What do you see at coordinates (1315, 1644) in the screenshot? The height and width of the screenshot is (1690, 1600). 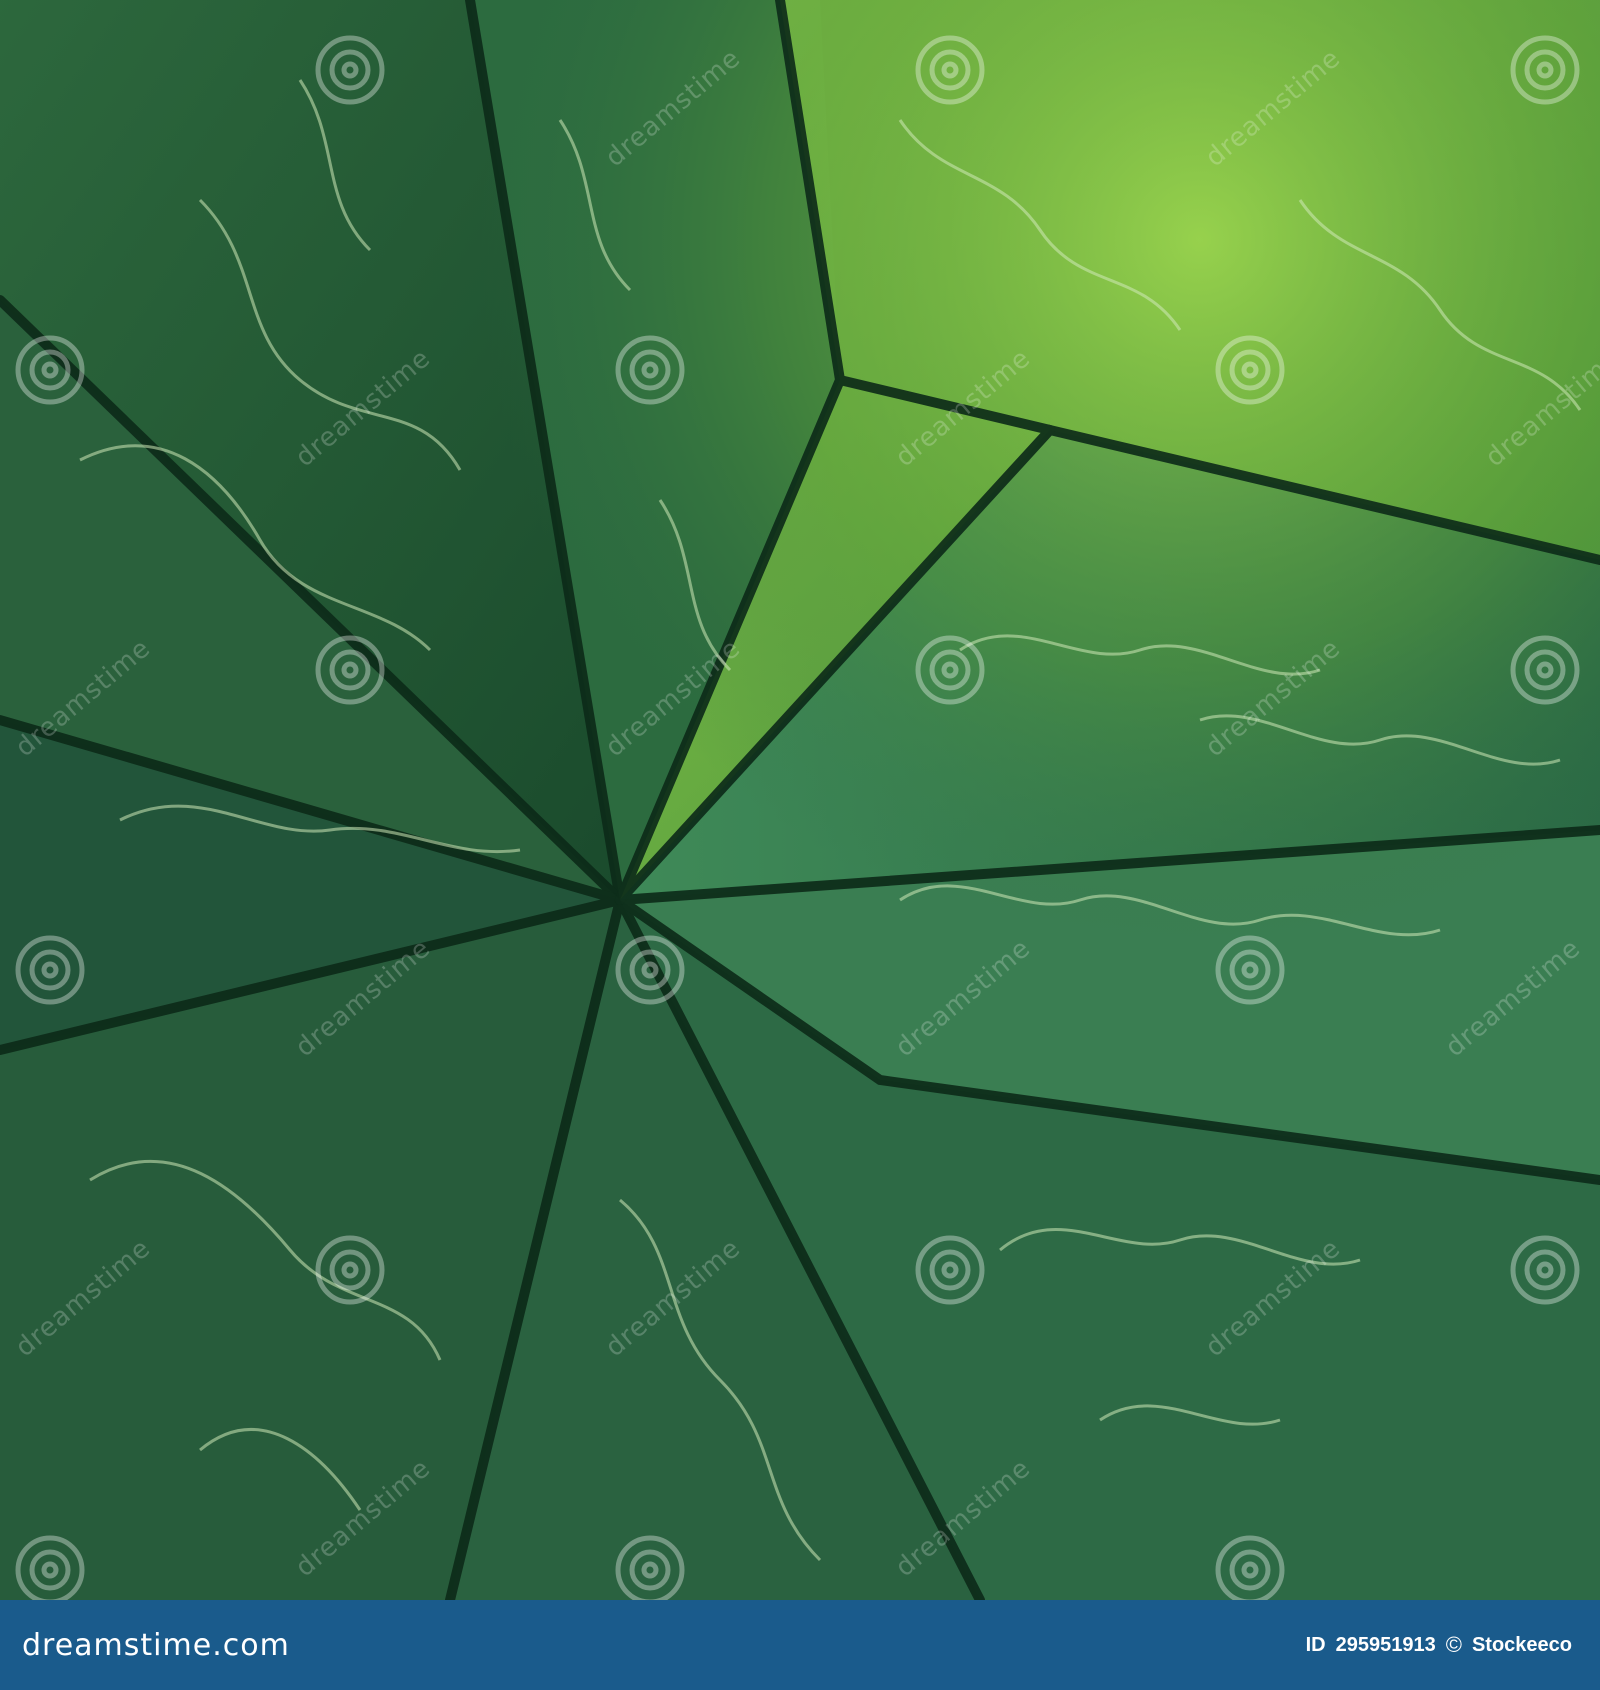 I see `id-label: ID` at bounding box center [1315, 1644].